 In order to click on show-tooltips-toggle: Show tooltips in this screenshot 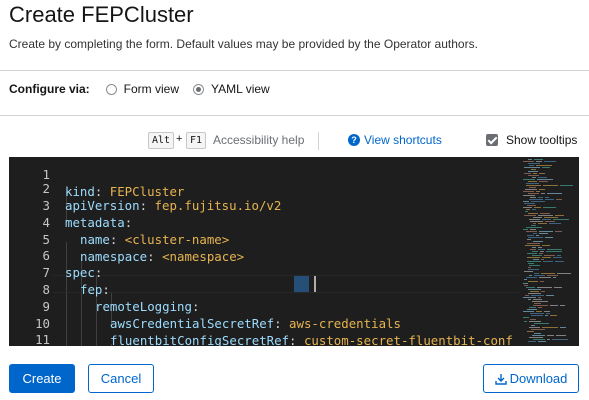, I will do `click(531, 140)`.